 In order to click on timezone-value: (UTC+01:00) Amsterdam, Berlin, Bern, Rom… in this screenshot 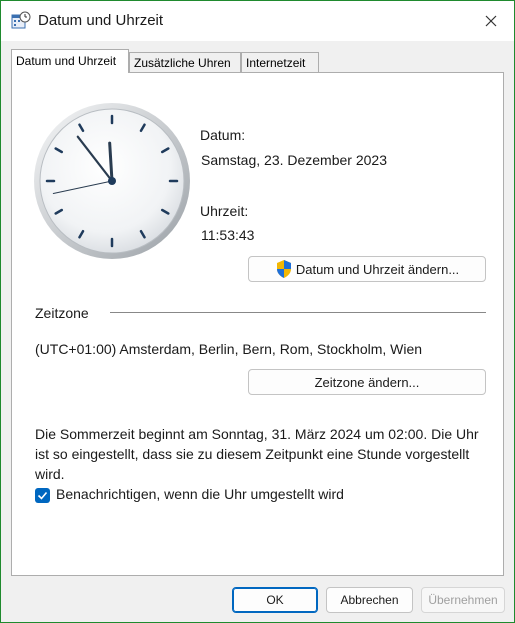, I will do `click(229, 349)`.